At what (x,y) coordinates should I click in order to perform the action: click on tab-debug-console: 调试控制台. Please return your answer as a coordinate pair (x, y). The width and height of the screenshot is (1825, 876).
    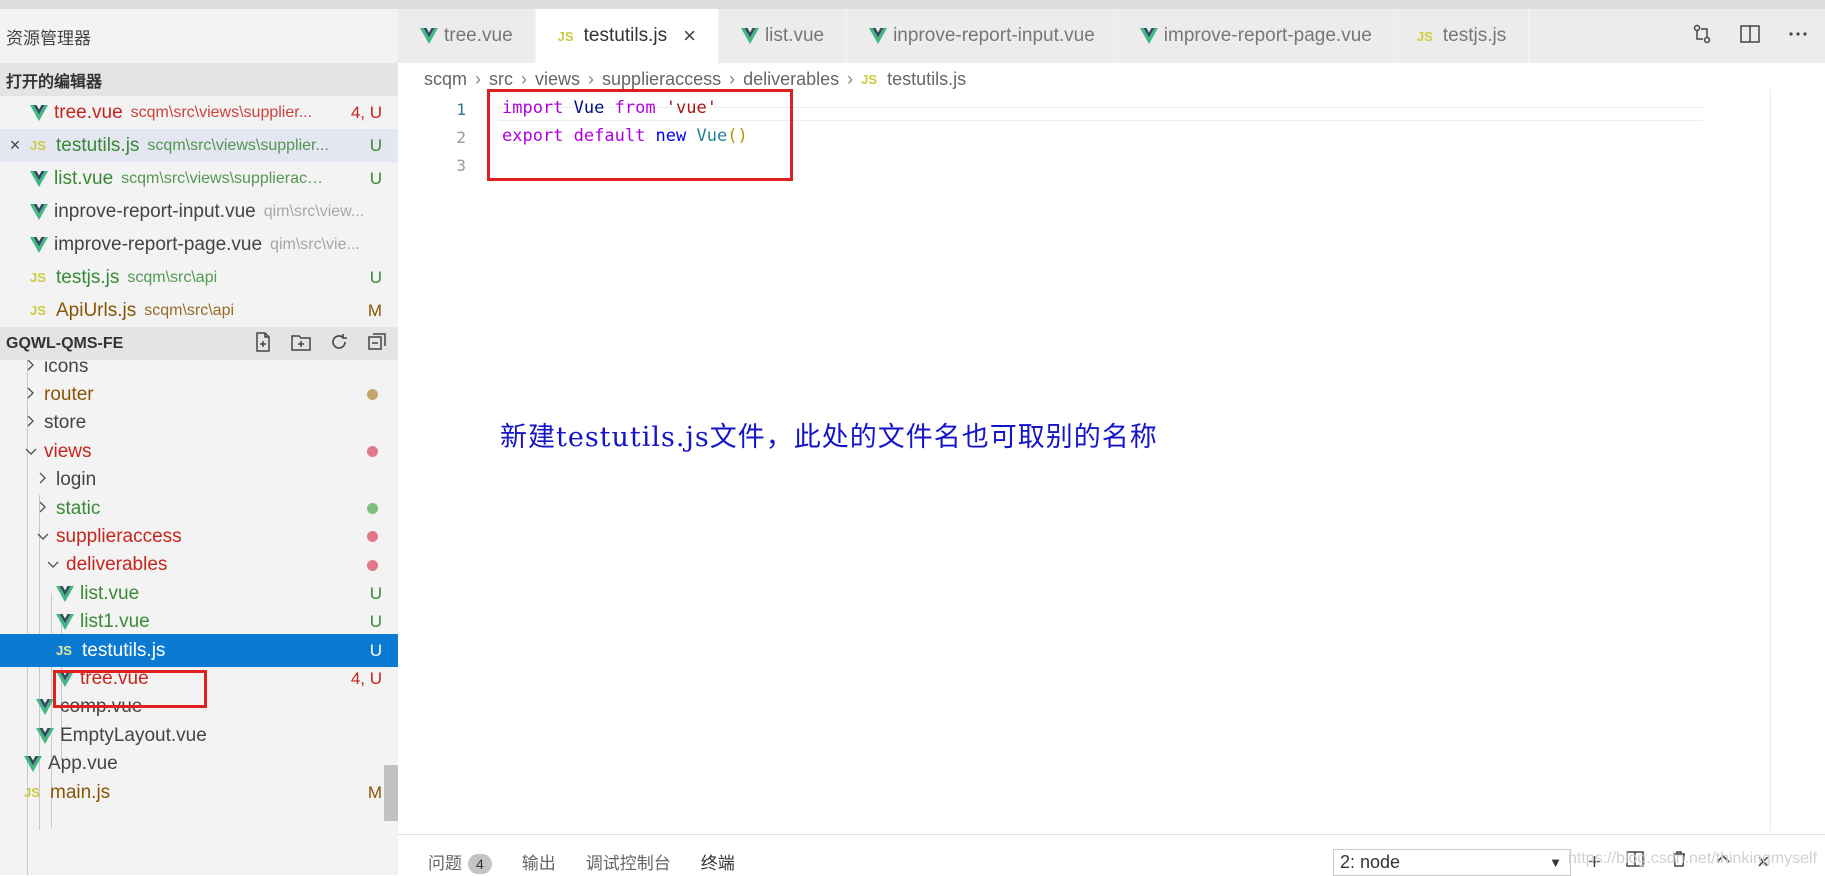
    Looking at the image, I should click on (628, 861).